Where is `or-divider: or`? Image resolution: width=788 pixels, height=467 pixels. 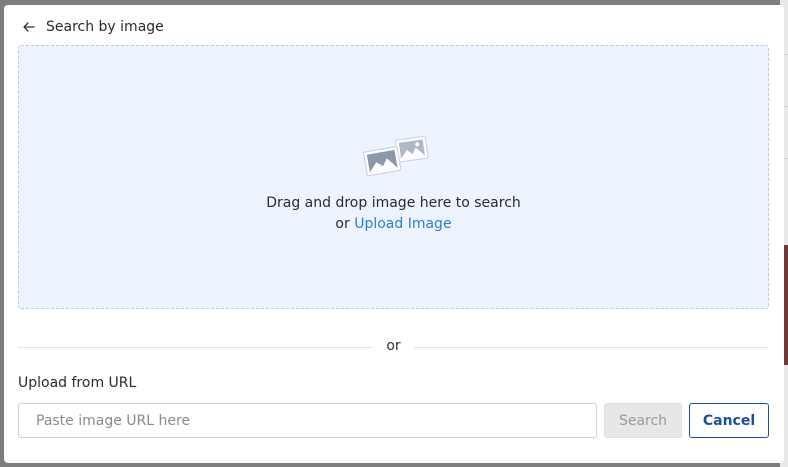 or-divider: or is located at coordinates (393, 347).